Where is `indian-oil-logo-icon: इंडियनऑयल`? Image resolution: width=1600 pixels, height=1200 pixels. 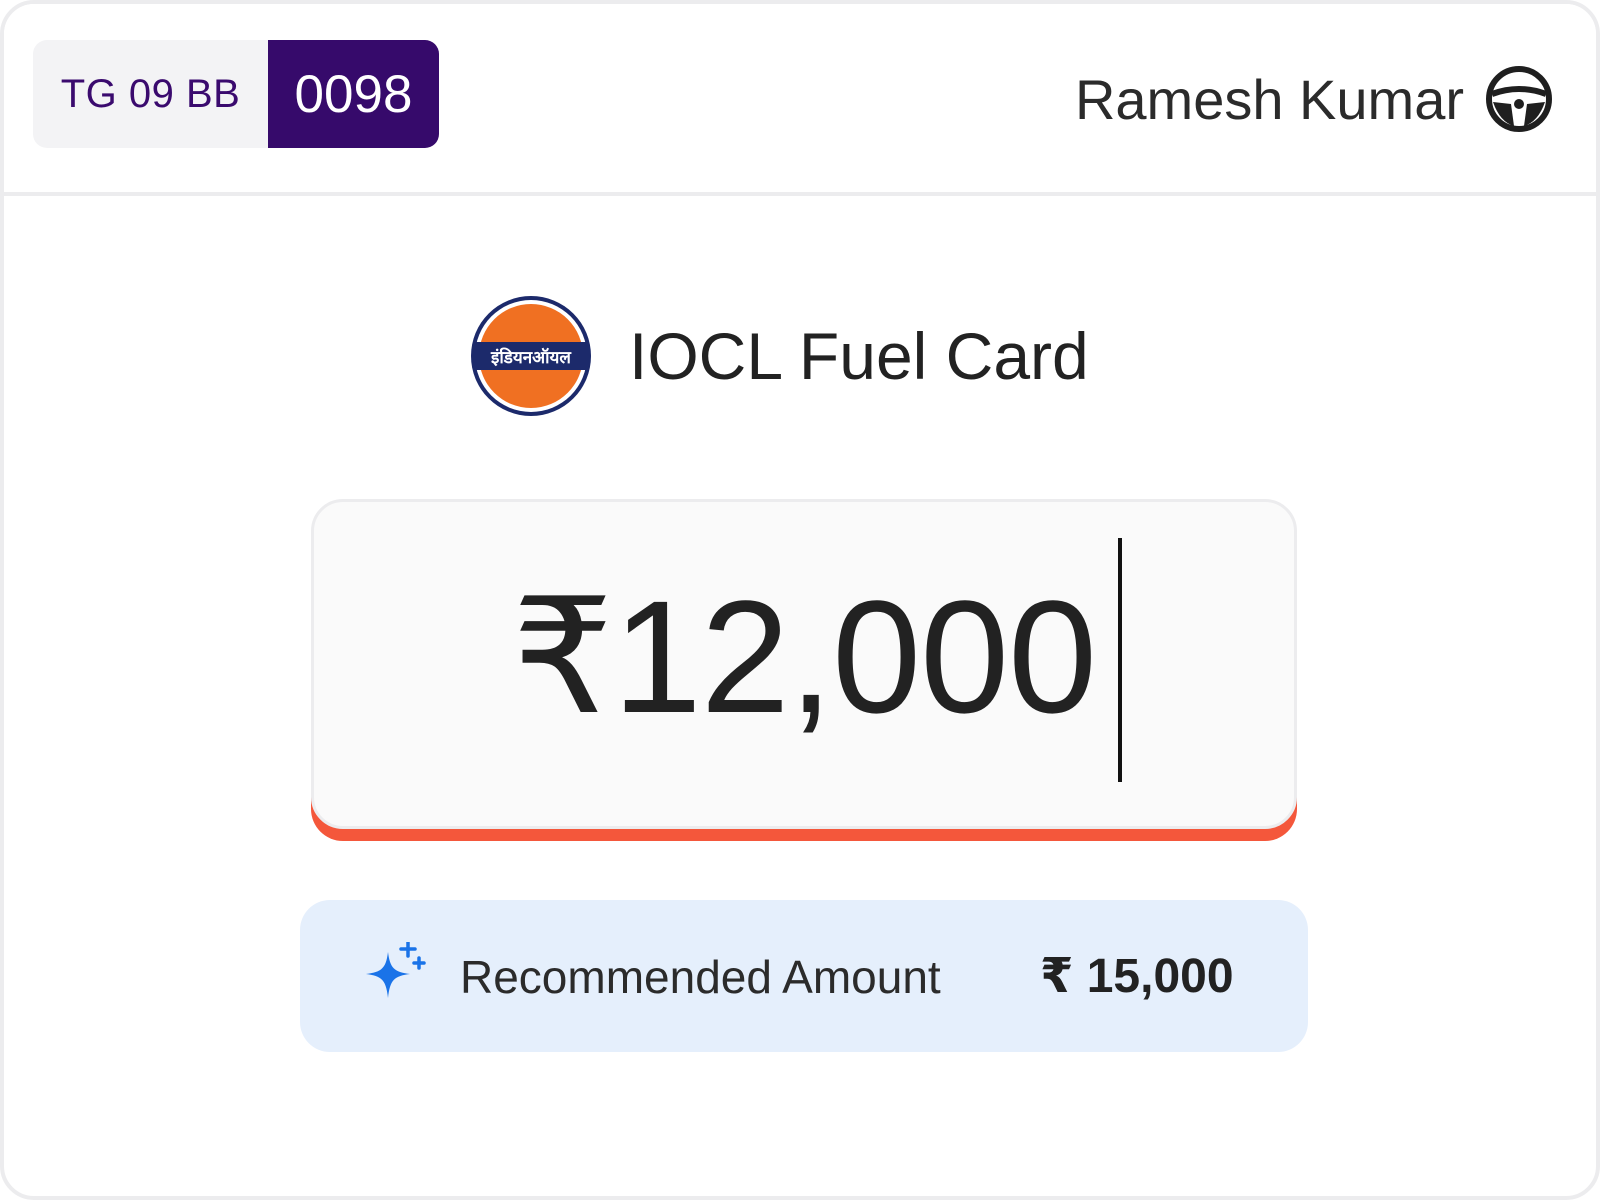
indian-oil-logo-icon: इंडियनऑयल is located at coordinates (531, 356).